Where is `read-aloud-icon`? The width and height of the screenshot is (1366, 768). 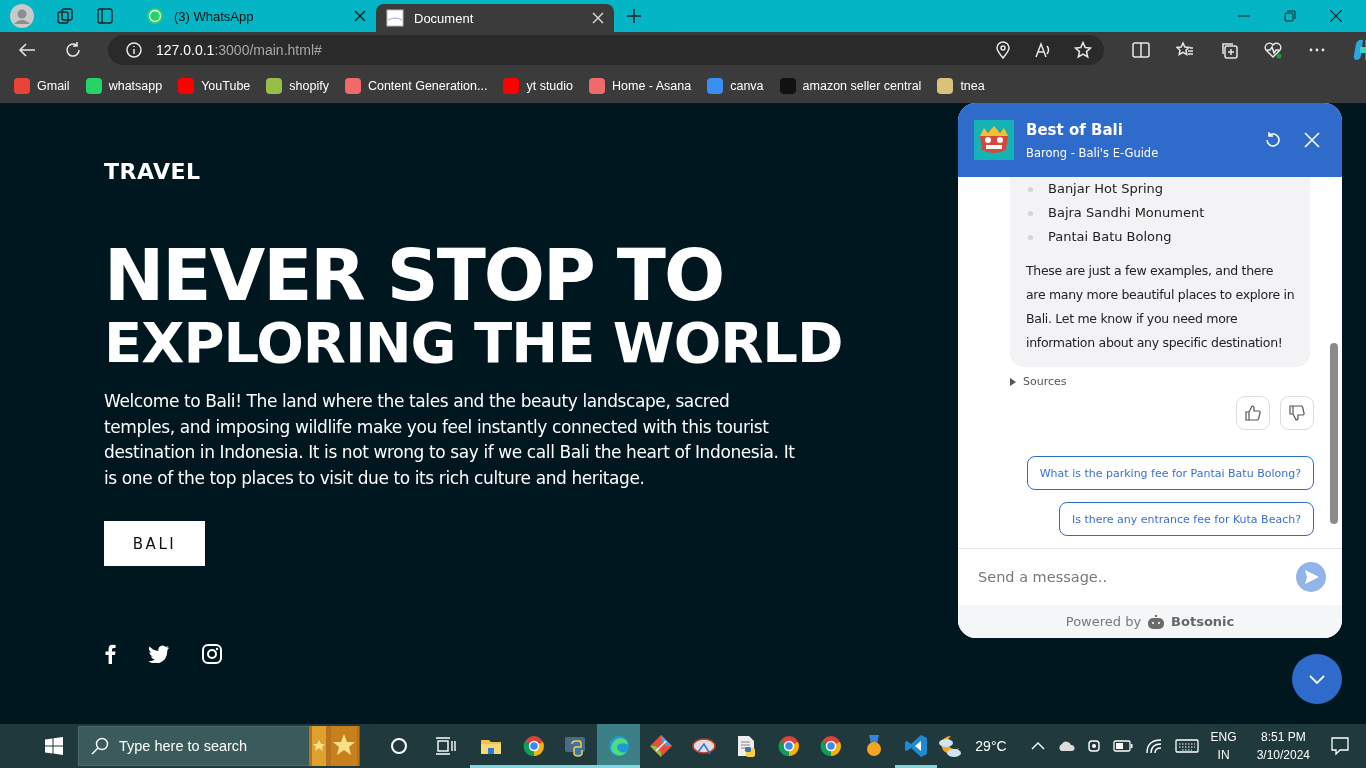
read-aloud-icon is located at coordinates (1043, 50).